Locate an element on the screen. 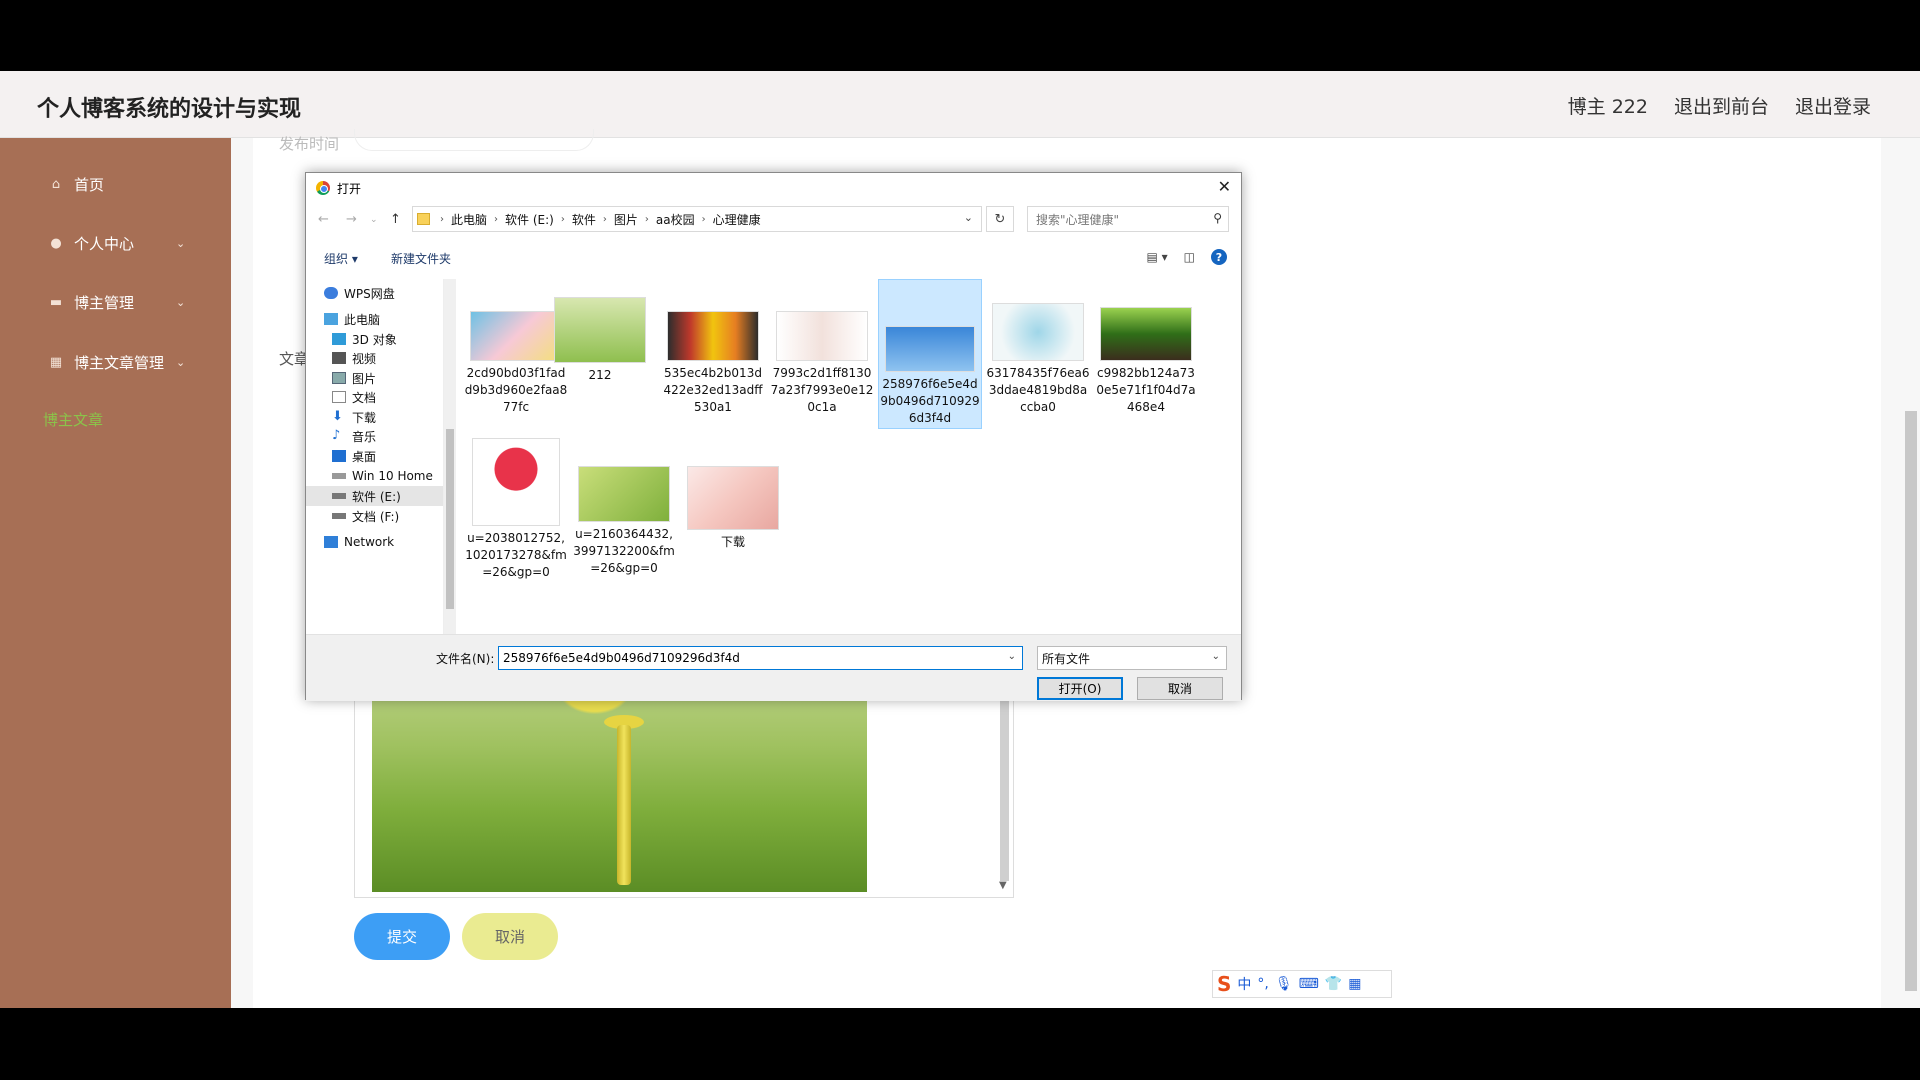 This screenshot has height=1080, width=1920. tree-item-network: Network is located at coordinates (359, 542).